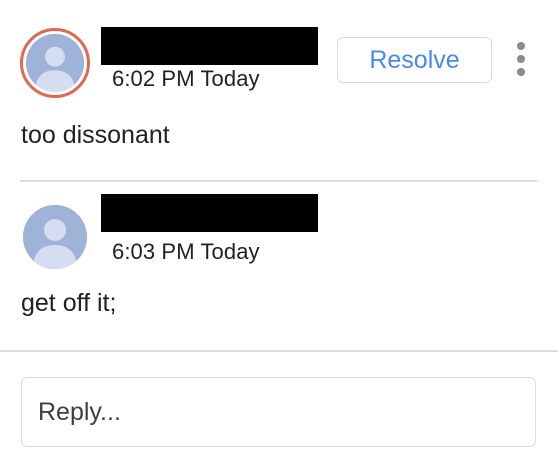 The width and height of the screenshot is (558, 470). Describe the element at coordinates (278, 412) in the screenshot. I see `reply-input` at that location.